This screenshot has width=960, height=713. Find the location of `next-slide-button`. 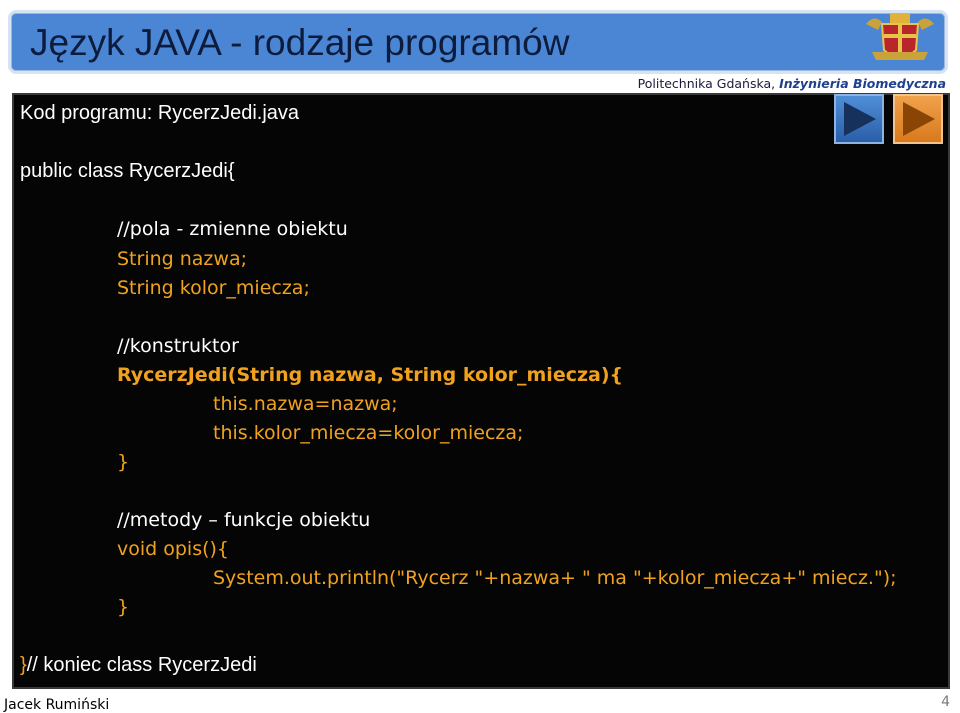

next-slide-button is located at coordinates (918, 119).